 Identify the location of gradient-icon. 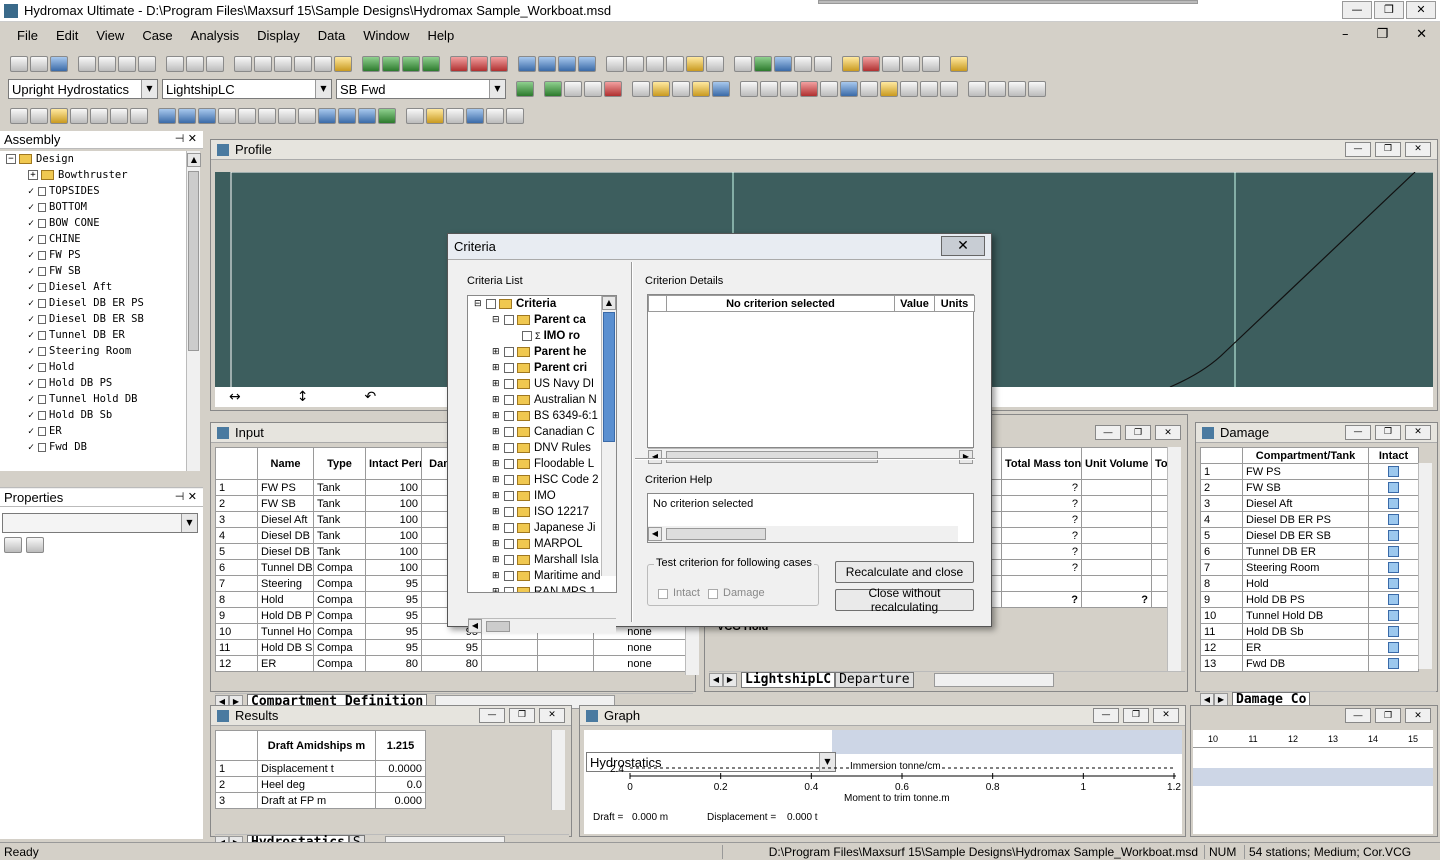
(307, 116).